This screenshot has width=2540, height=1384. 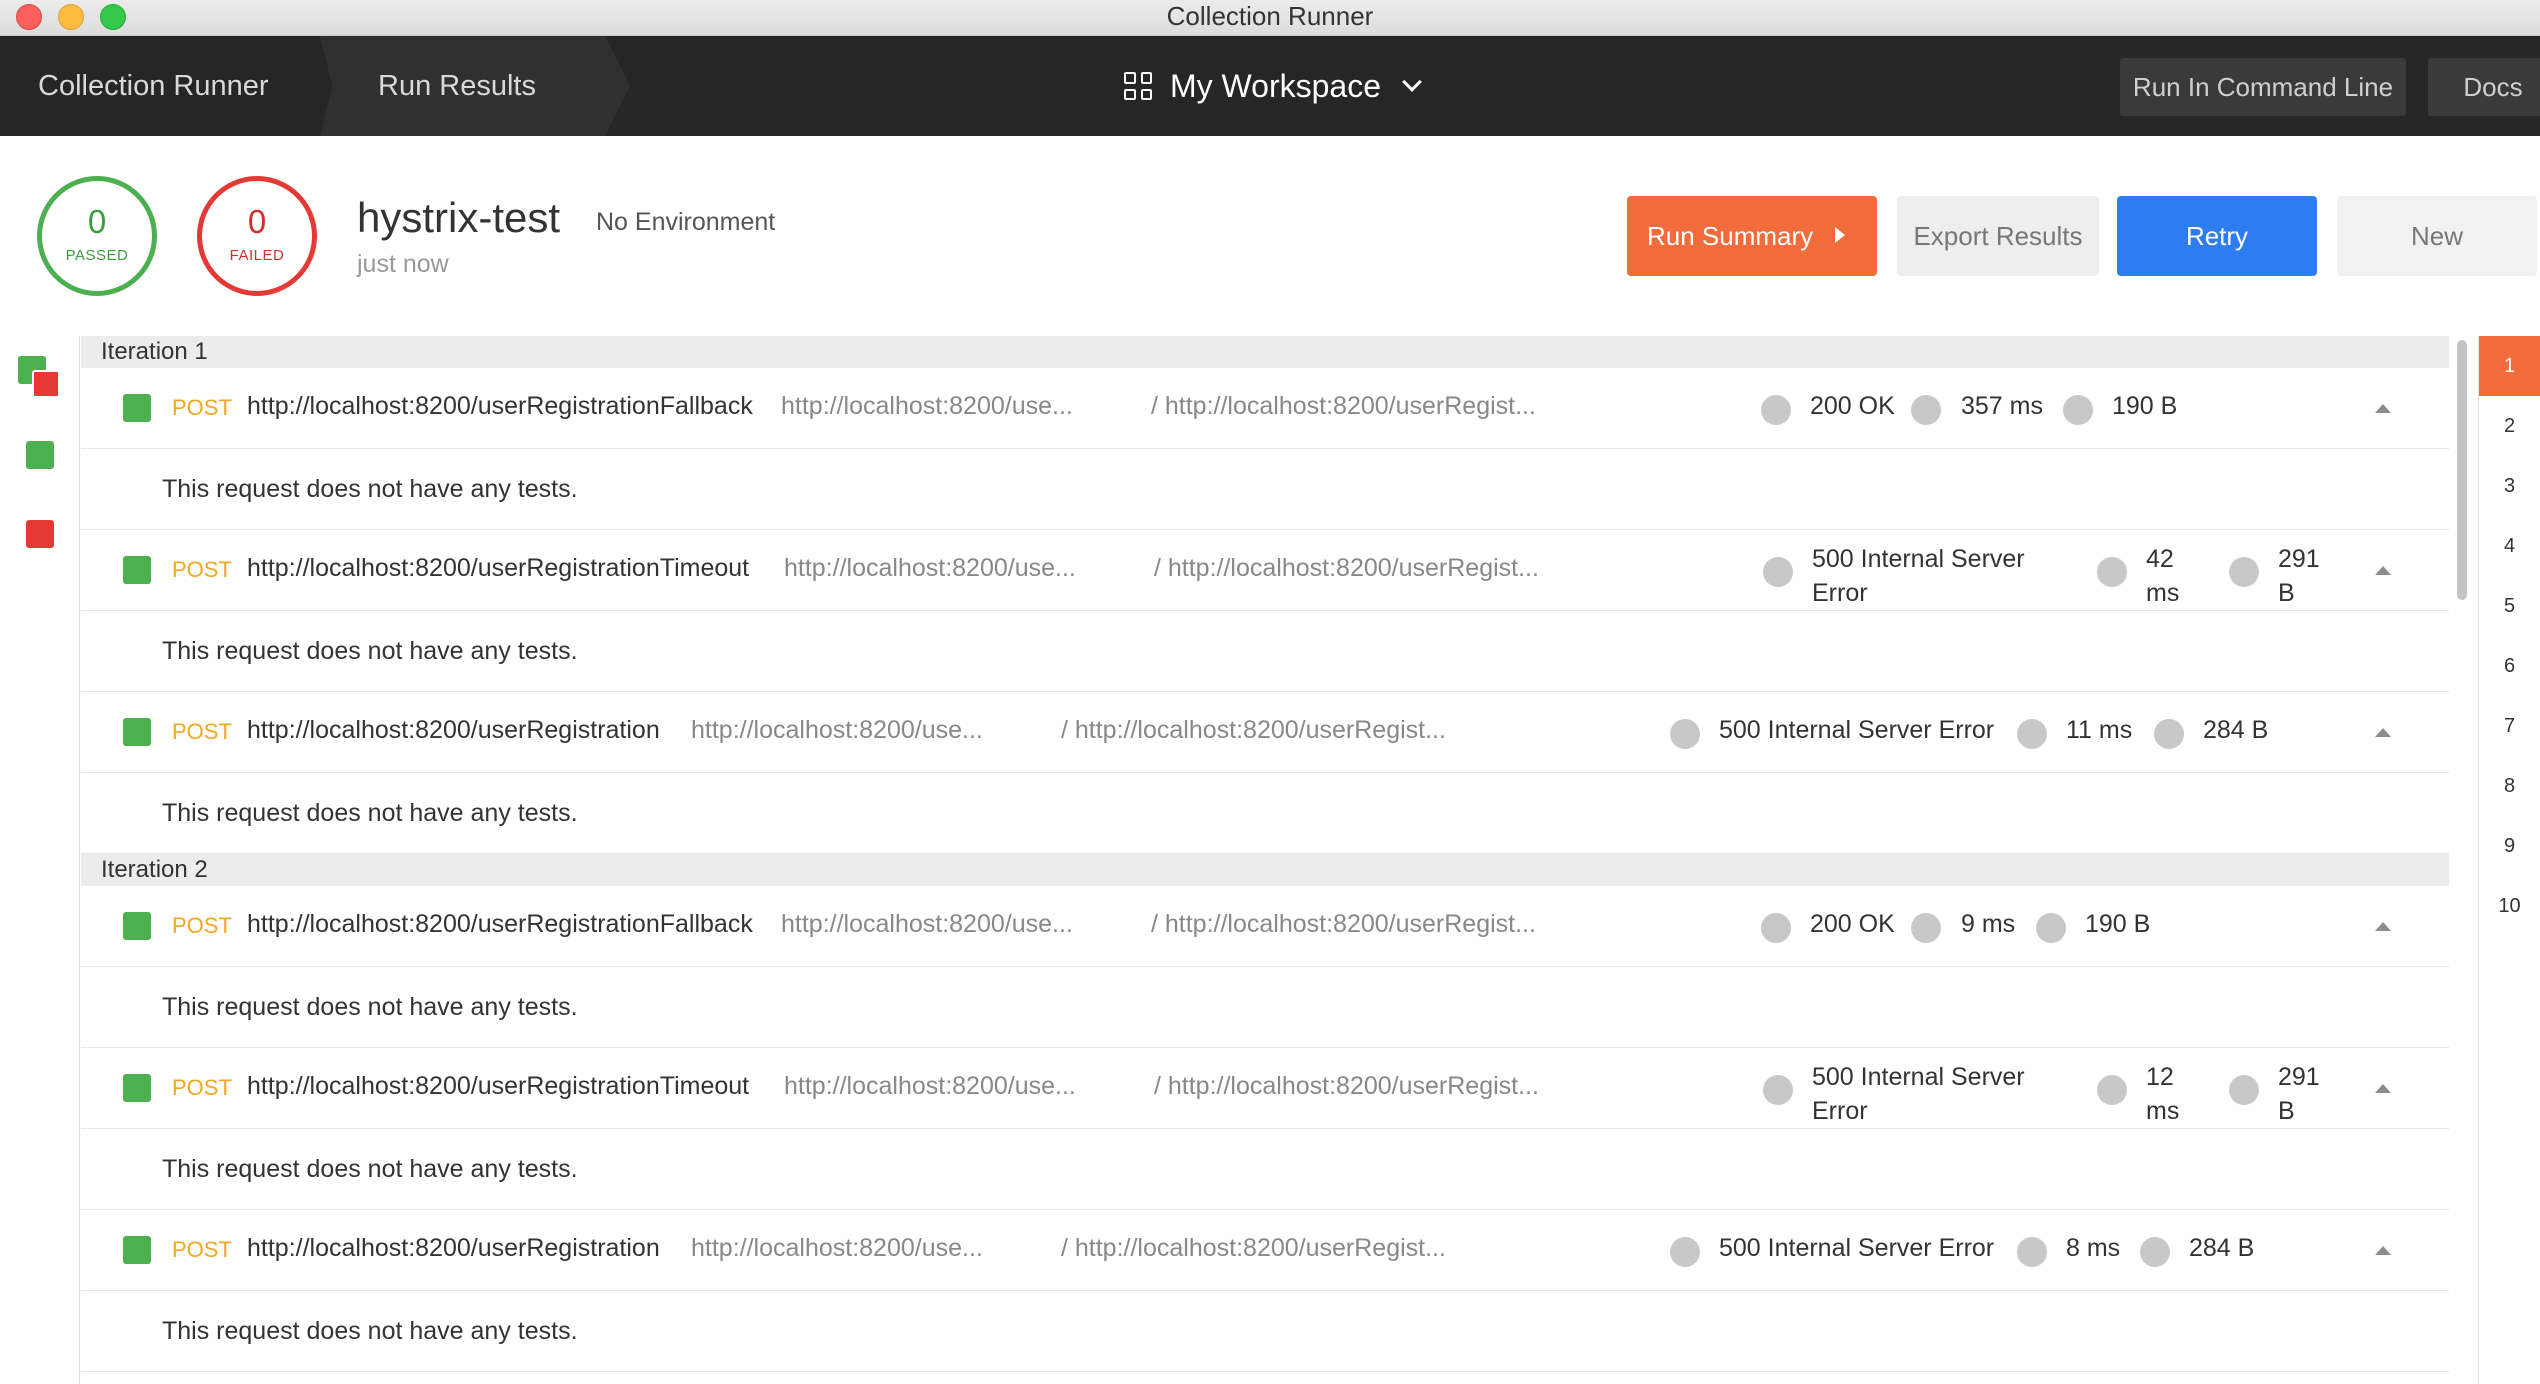 What do you see at coordinates (2163, 576) in the screenshot?
I see `response-time: 42 ms` at bounding box center [2163, 576].